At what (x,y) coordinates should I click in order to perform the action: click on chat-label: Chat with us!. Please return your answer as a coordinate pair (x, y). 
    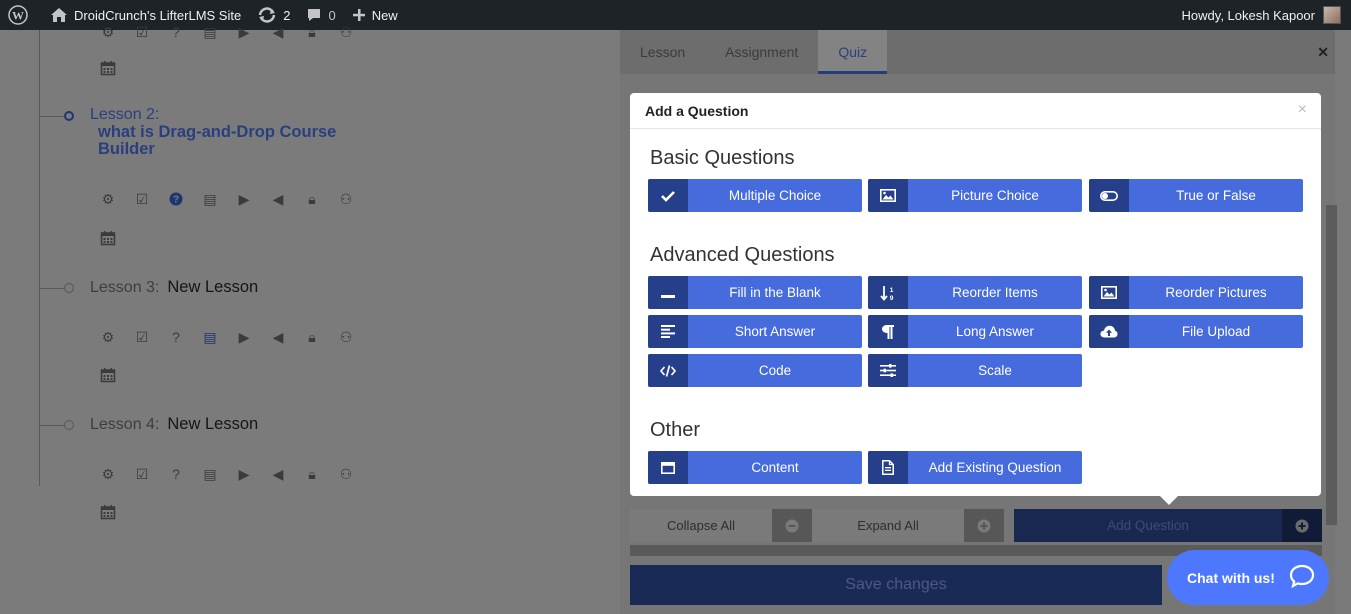
    Looking at the image, I should click on (1231, 577).